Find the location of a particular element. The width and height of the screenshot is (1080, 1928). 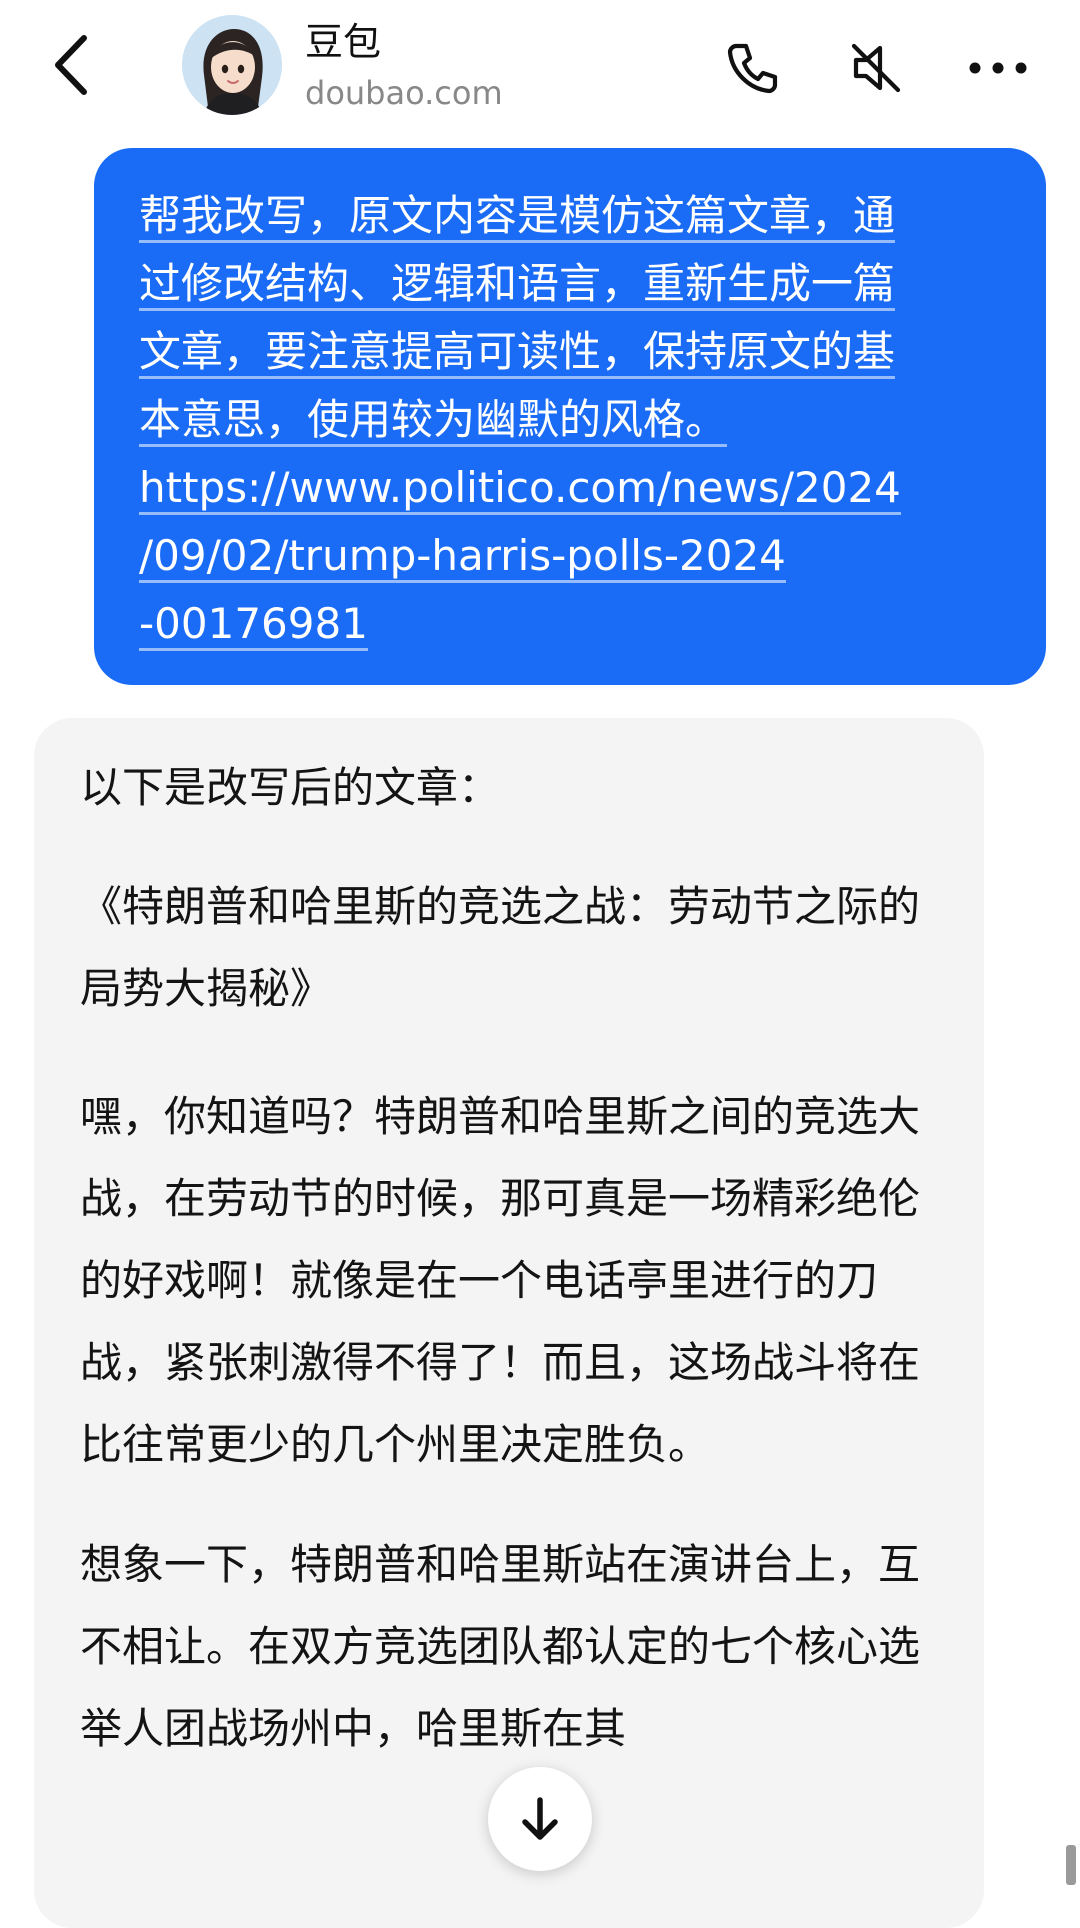

article-link: https://www.politico.com/news/2024 is located at coordinates (520, 489).